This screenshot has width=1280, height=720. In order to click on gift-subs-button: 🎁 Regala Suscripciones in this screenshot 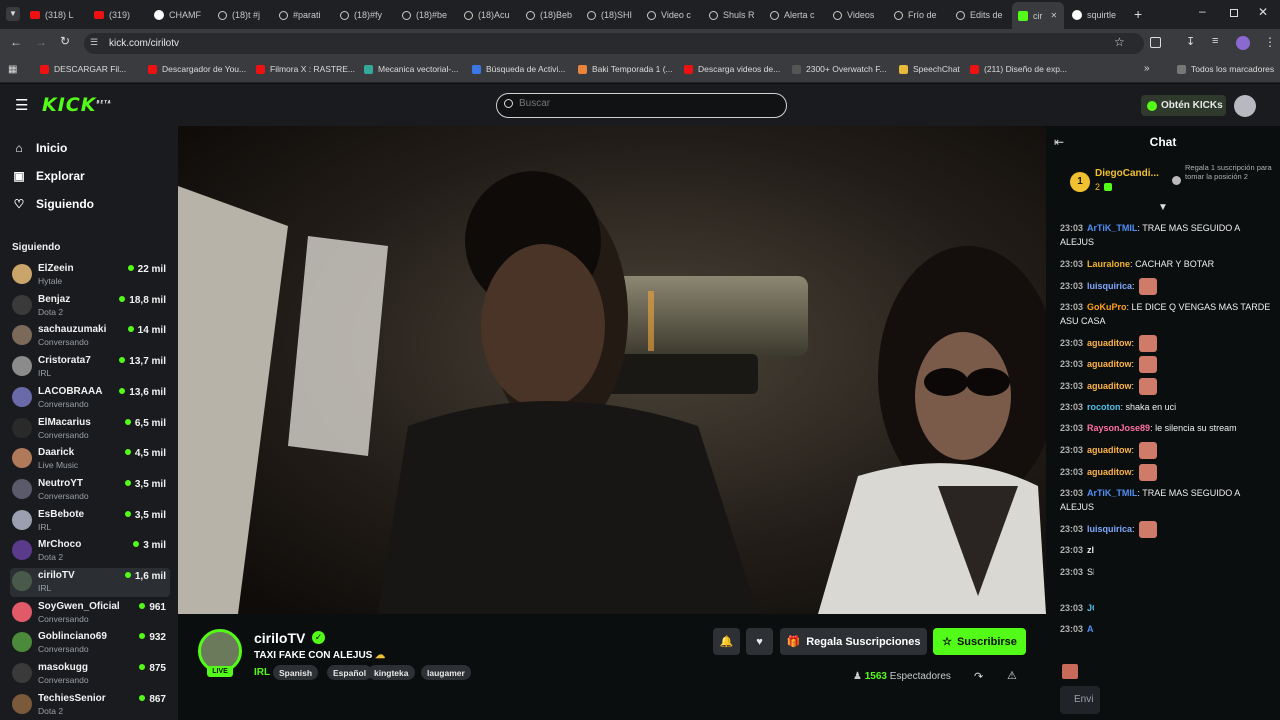, I will do `click(853, 641)`.